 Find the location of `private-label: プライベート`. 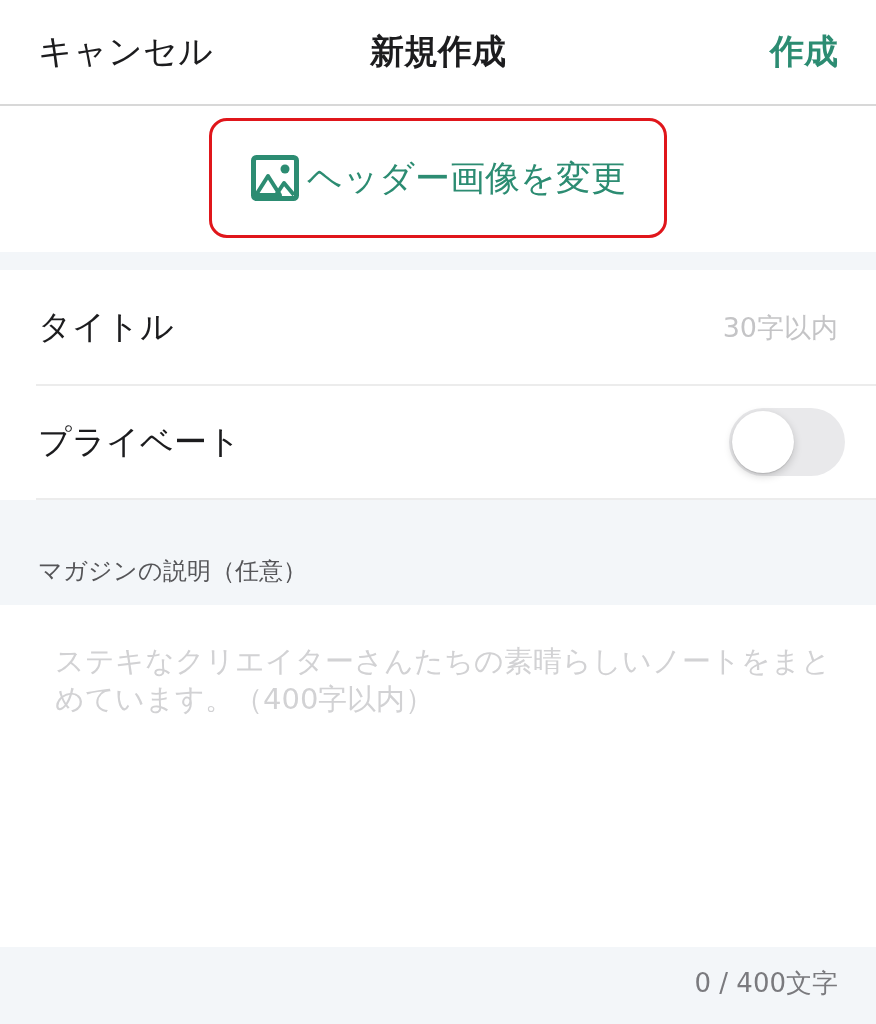

private-label: プライベート is located at coordinates (139, 441).